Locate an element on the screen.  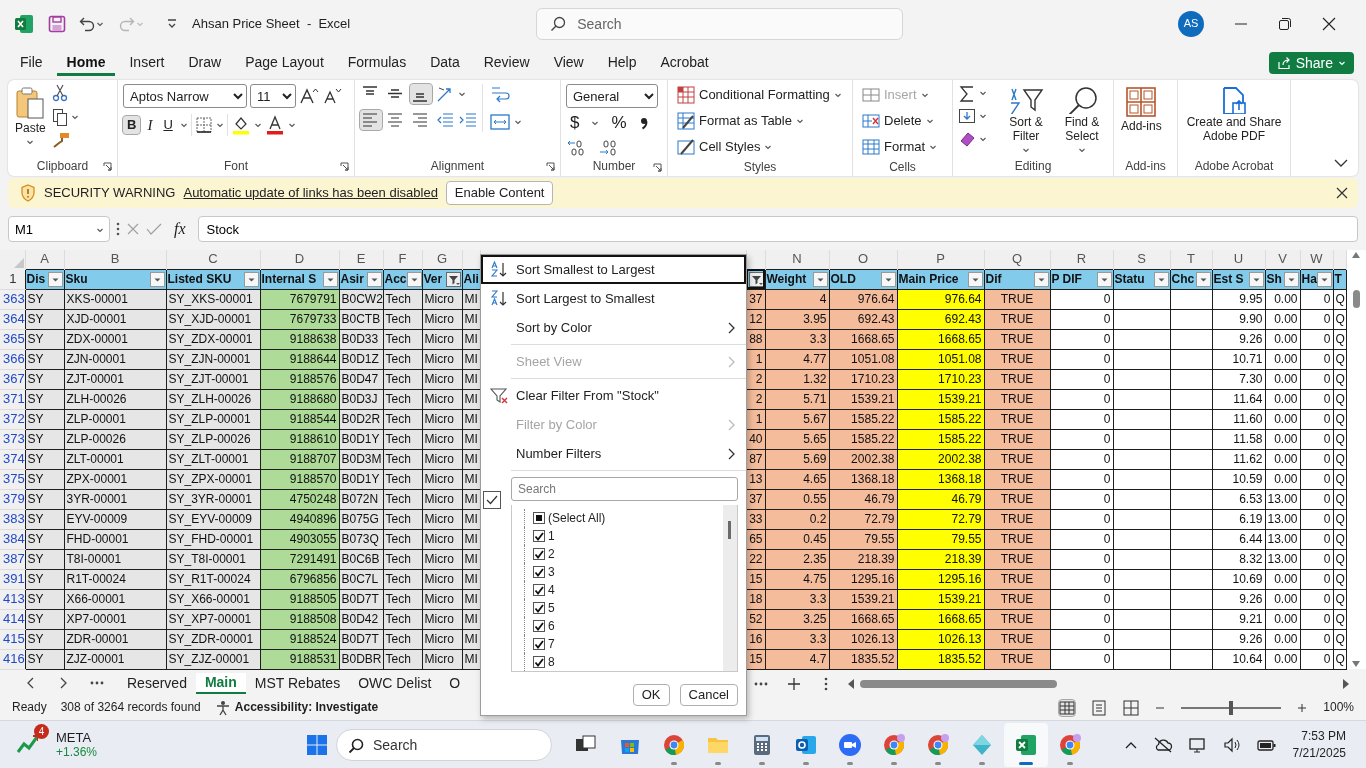
row-number: 373 is located at coordinates (12, 439).